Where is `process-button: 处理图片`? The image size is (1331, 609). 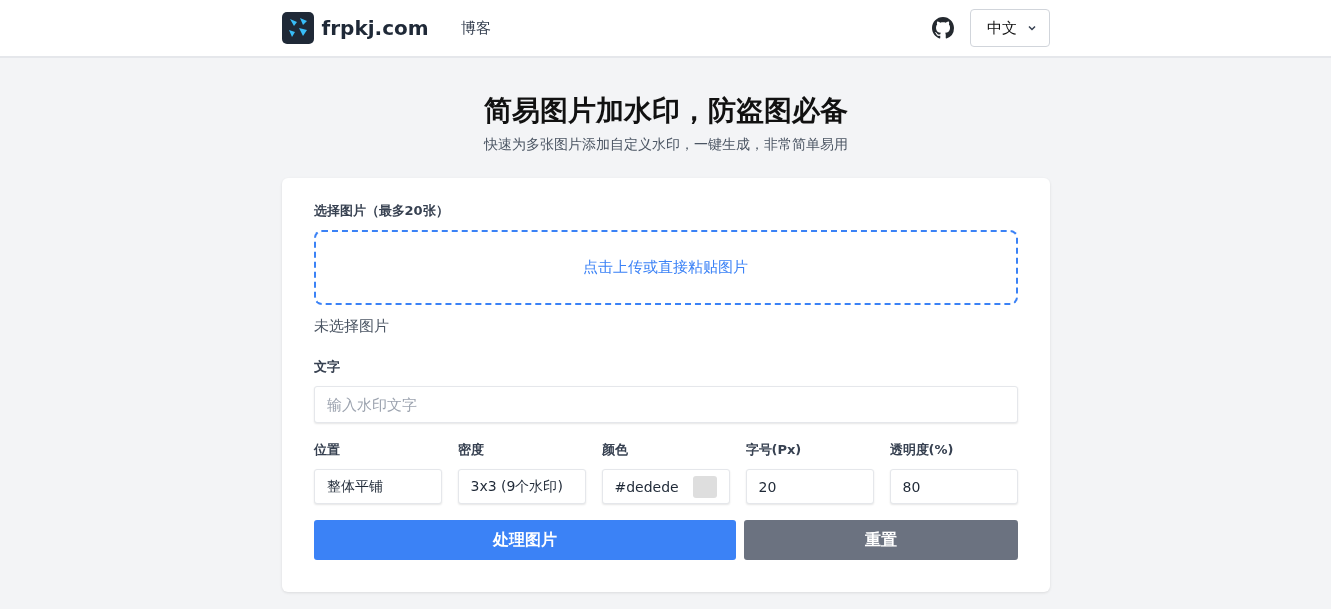
process-button: 处理图片 is located at coordinates (524, 540).